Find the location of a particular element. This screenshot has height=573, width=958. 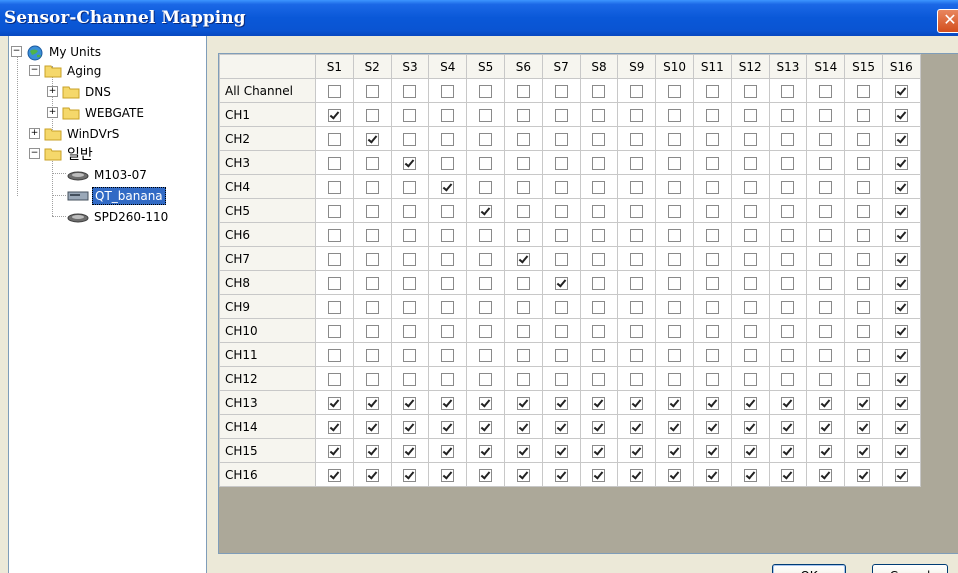

row-header-channel: CH8 is located at coordinates (267, 282).